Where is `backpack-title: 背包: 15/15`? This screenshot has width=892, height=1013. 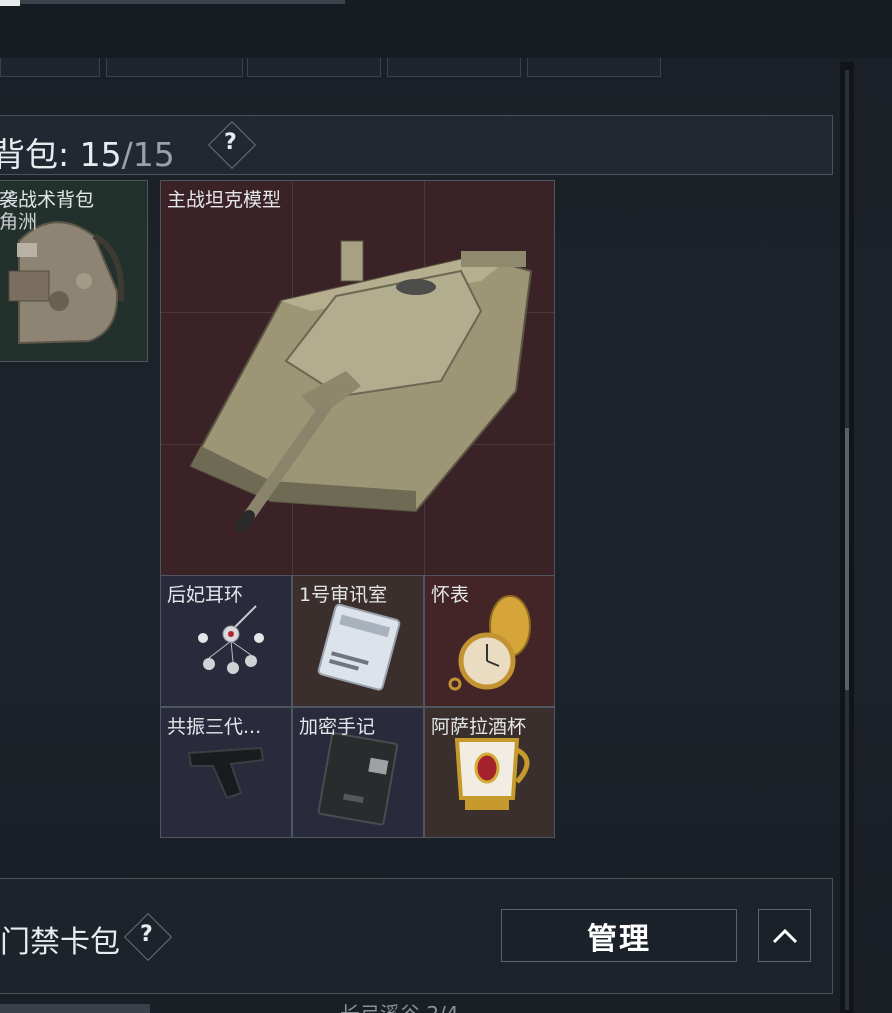 backpack-title: 背包: 15/15 is located at coordinates (87, 152).